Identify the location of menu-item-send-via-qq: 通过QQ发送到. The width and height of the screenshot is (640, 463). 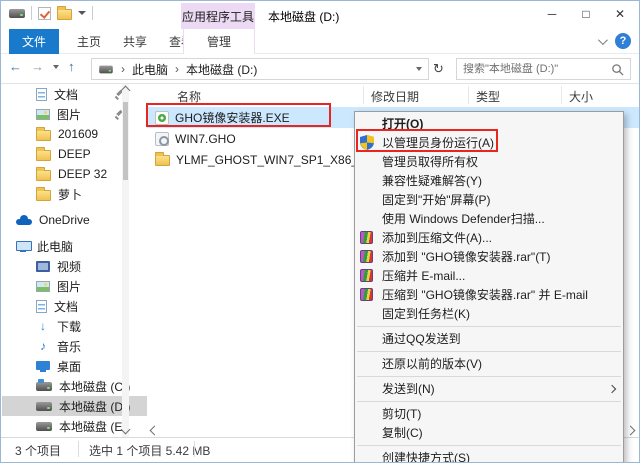
(489, 338).